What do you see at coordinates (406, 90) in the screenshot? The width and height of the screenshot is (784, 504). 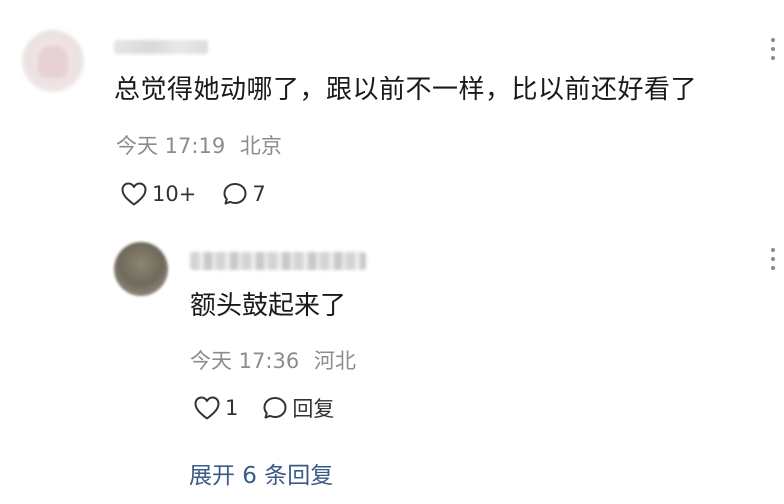 I see `comment-text: 总觉得她动哪了，跟以前不一样，比以前还好看了` at bounding box center [406, 90].